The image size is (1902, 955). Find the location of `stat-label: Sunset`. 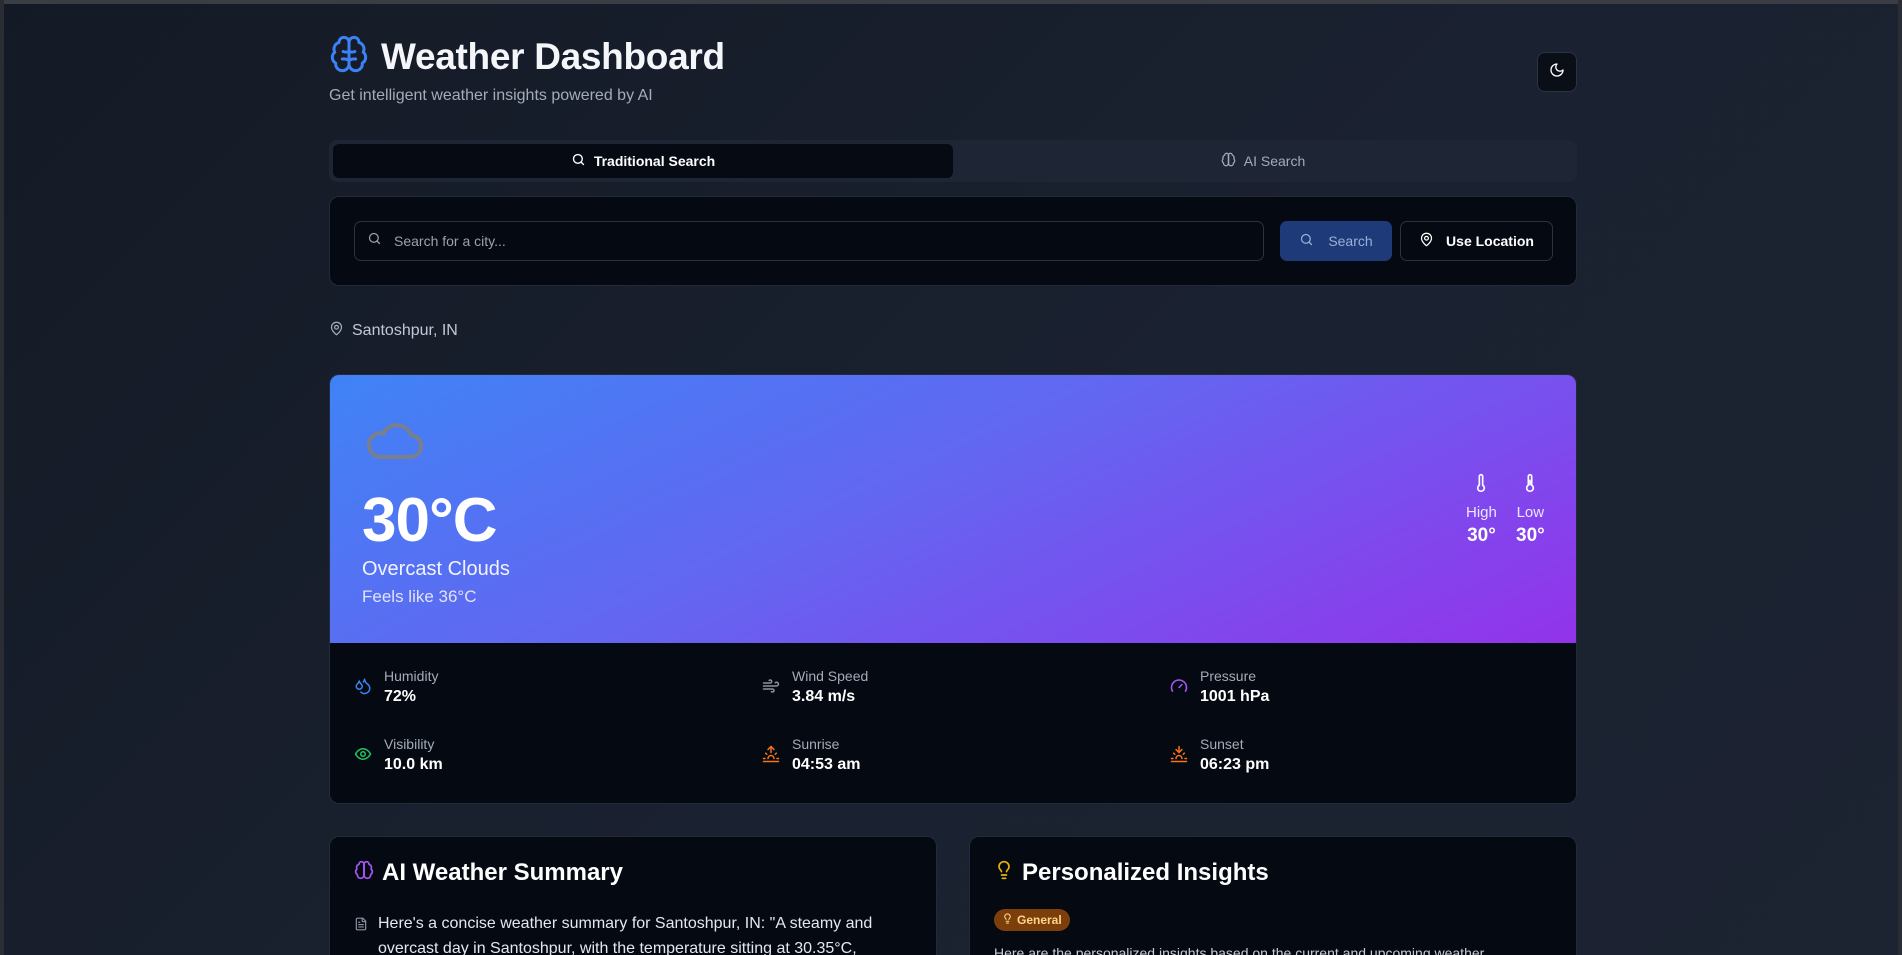

stat-label: Sunset is located at coordinates (1222, 744).